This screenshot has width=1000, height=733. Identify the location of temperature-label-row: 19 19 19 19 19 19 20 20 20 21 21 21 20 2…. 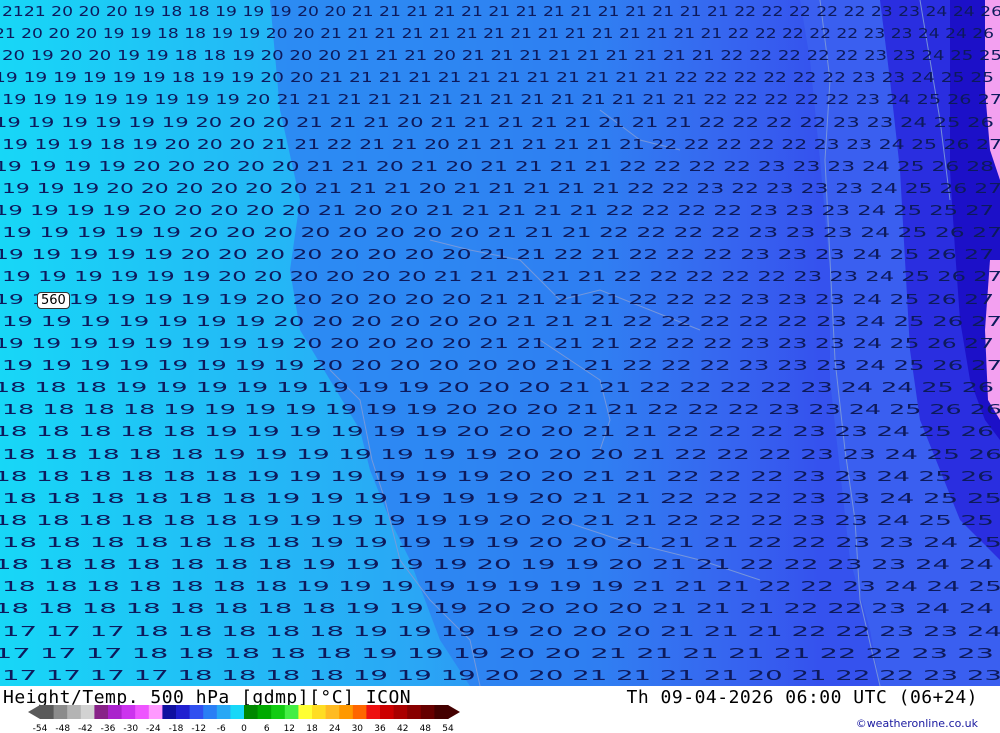
(497, 123).